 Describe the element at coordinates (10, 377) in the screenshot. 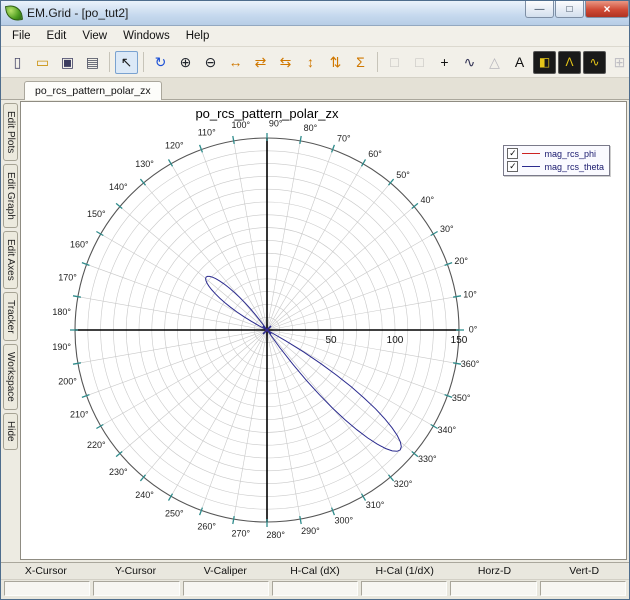

I see `sidebar-tab-workspace: Workspace` at that location.